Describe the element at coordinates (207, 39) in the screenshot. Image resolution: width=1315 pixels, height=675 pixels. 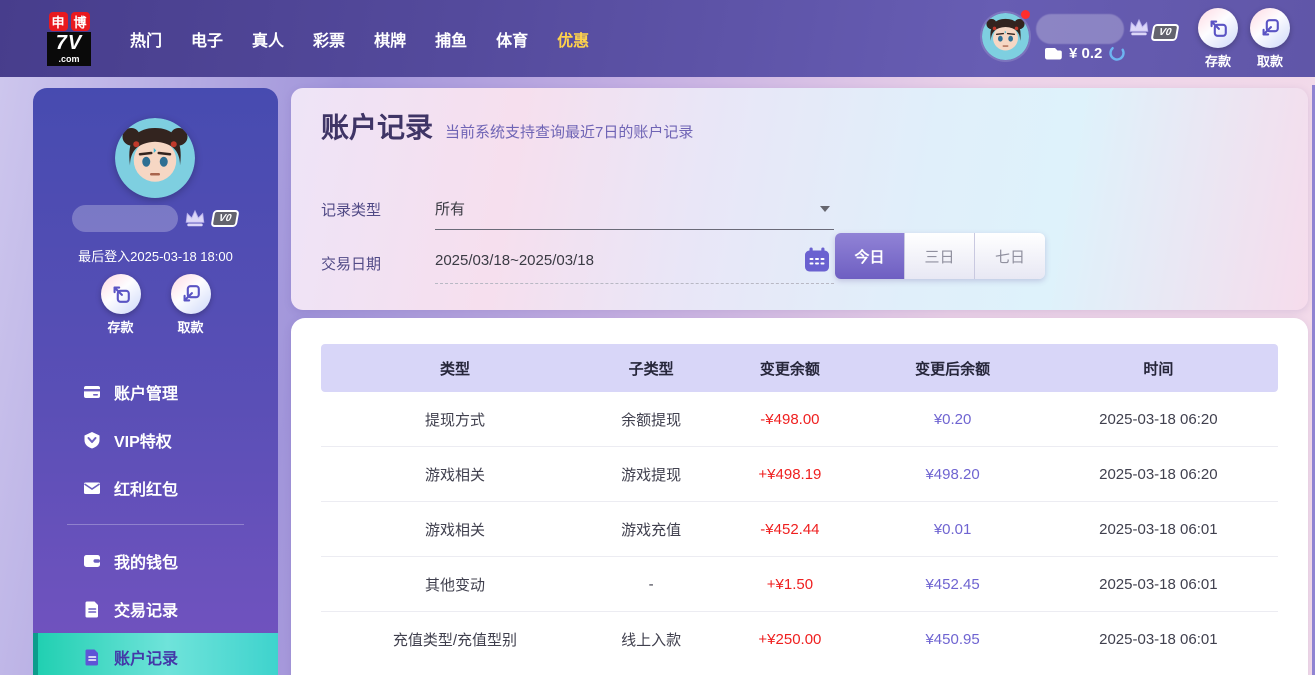
I see `nav-slots: 电子` at that location.